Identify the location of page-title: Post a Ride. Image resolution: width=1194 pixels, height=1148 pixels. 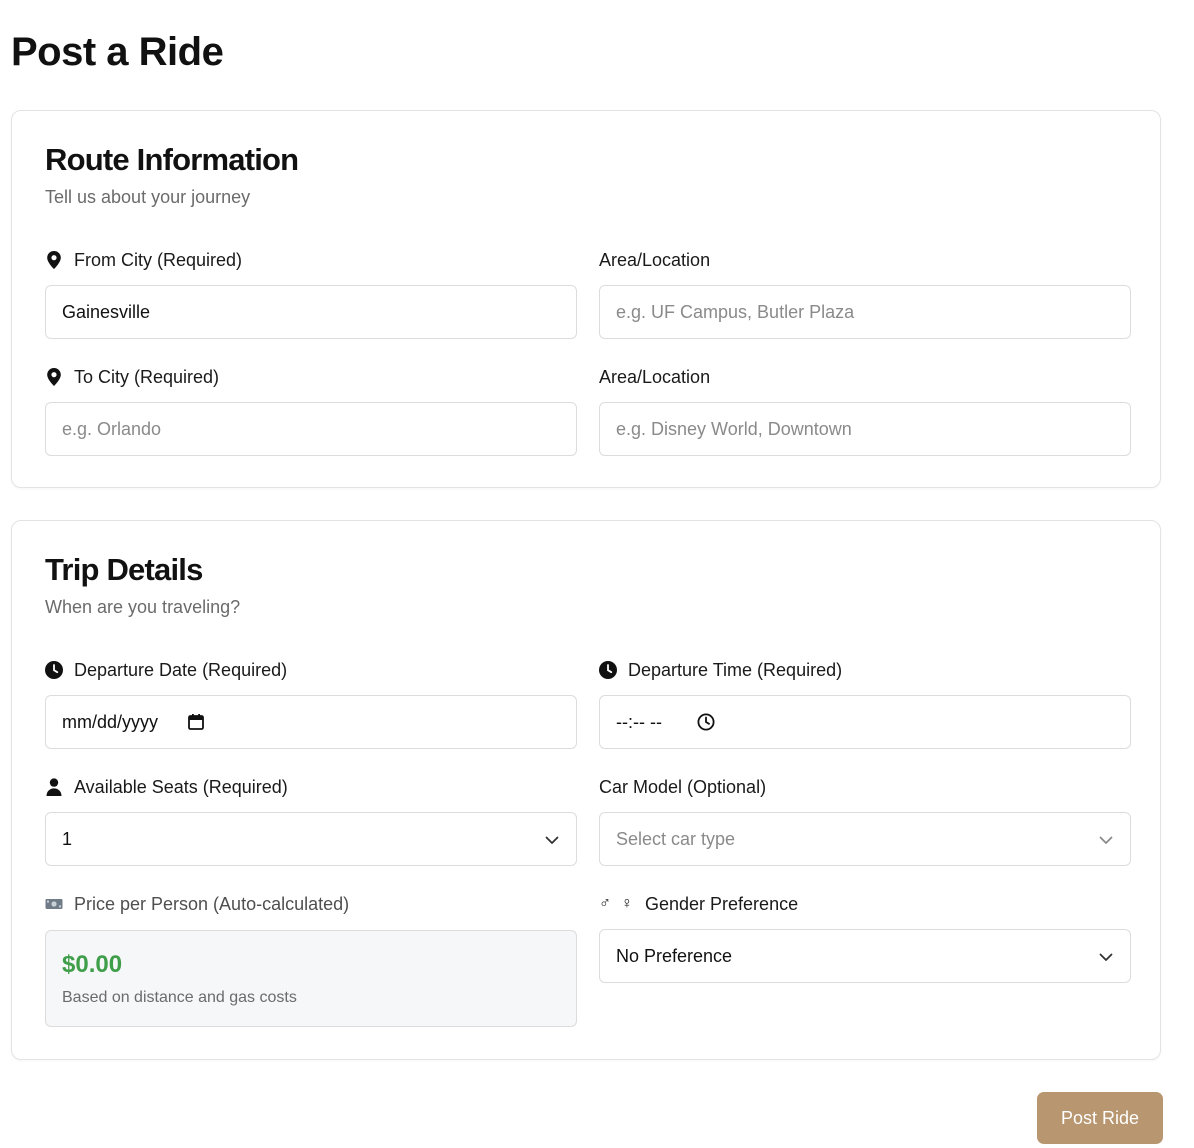
(117, 52).